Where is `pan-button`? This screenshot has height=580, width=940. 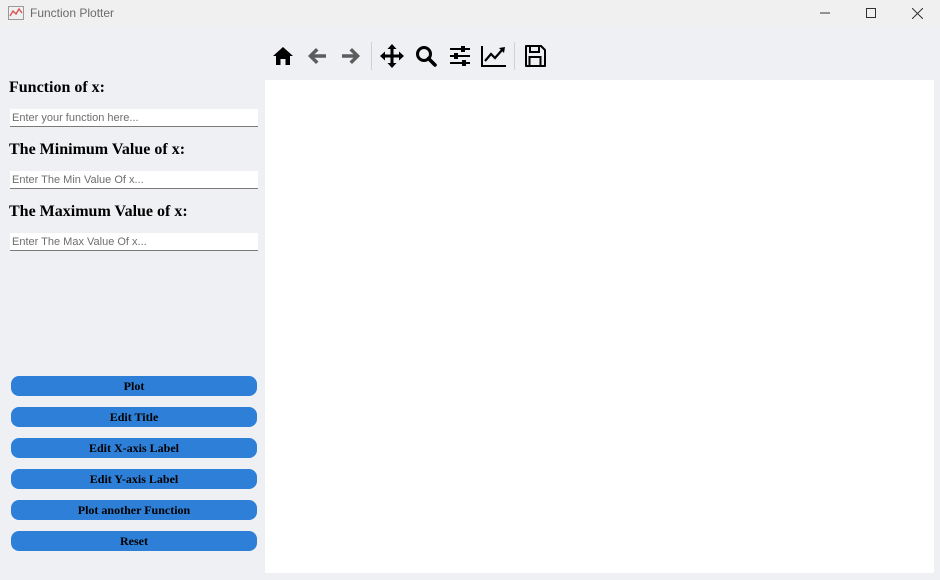 pan-button is located at coordinates (392, 56).